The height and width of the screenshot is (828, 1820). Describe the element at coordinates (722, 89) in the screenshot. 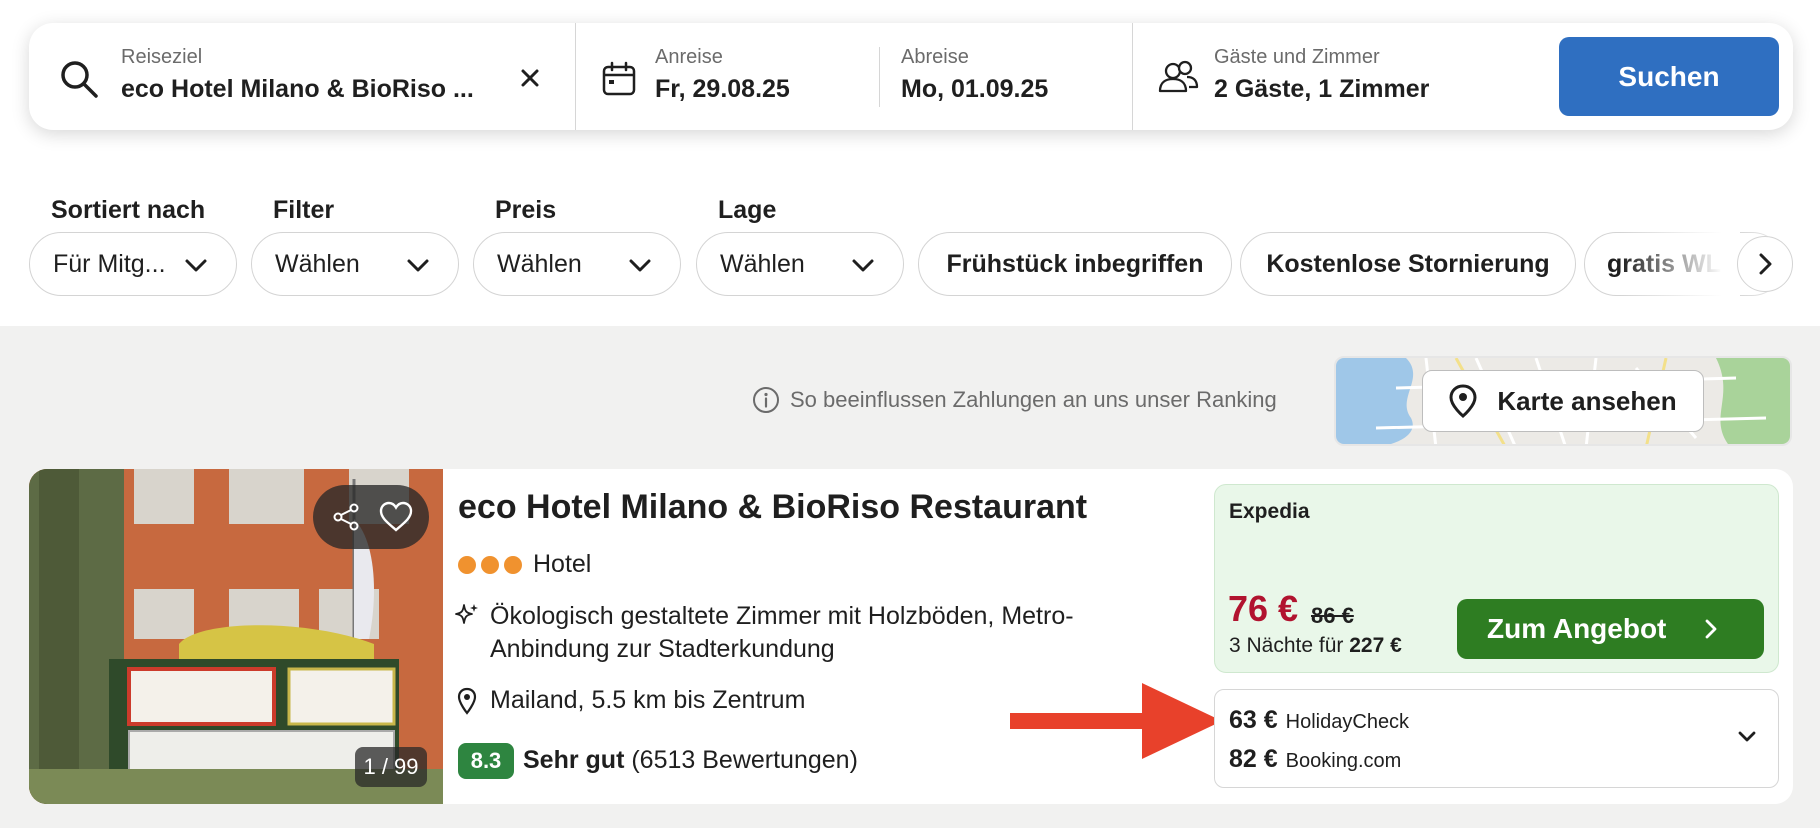

I see `checkin-value: Fr, 29.08.25` at that location.